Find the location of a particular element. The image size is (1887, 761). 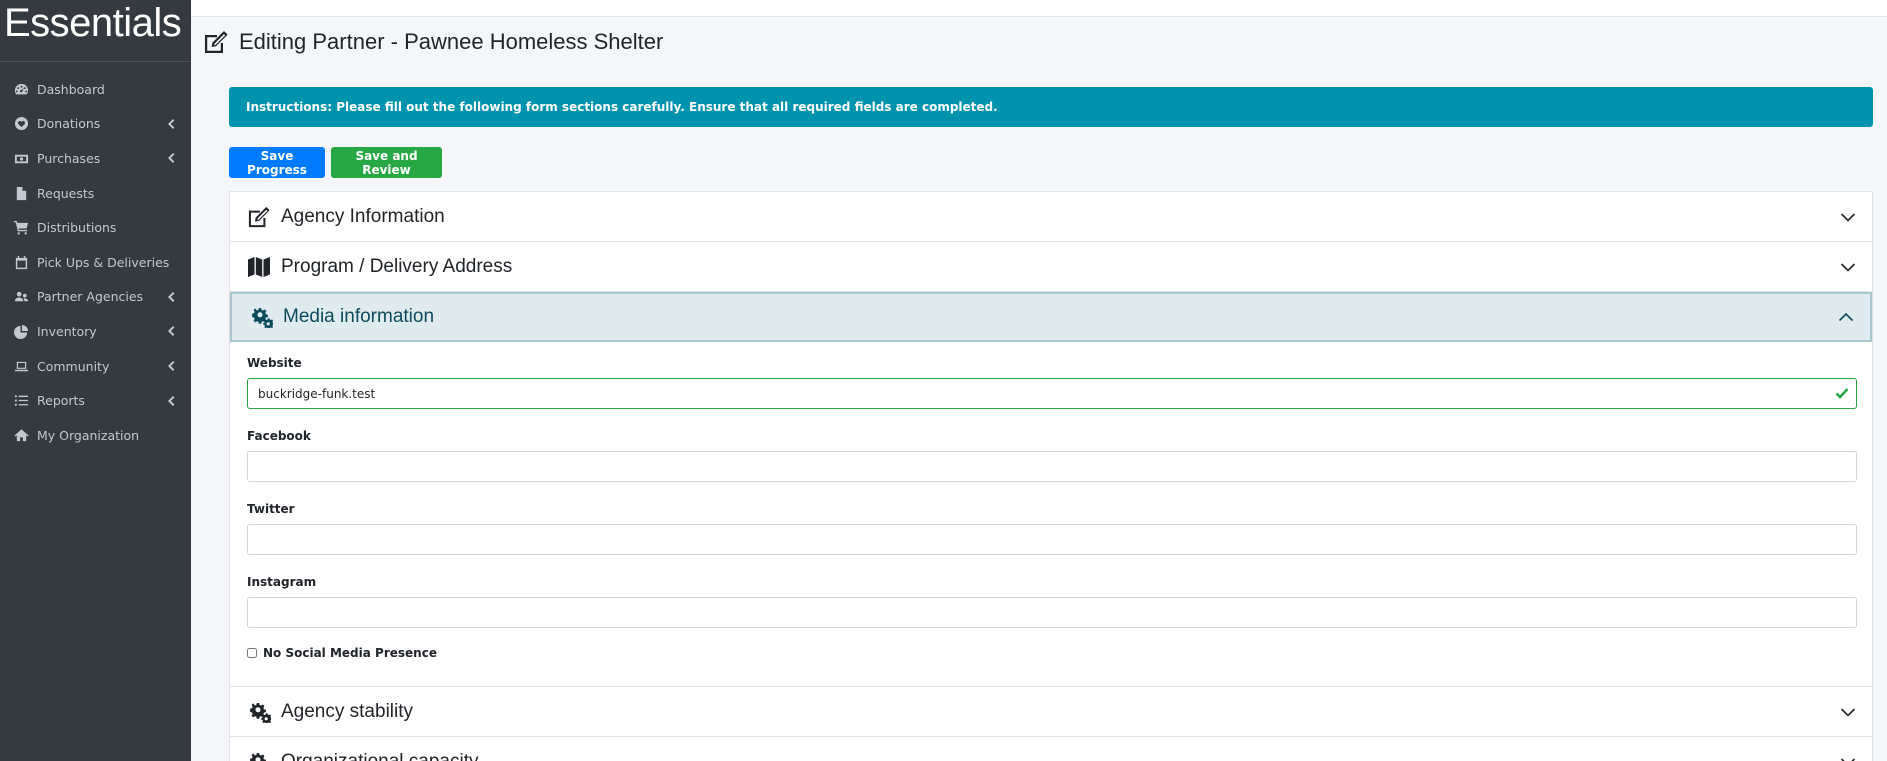

sidebar-item-partner-agencies: Partner Agencies is located at coordinates (95, 297).